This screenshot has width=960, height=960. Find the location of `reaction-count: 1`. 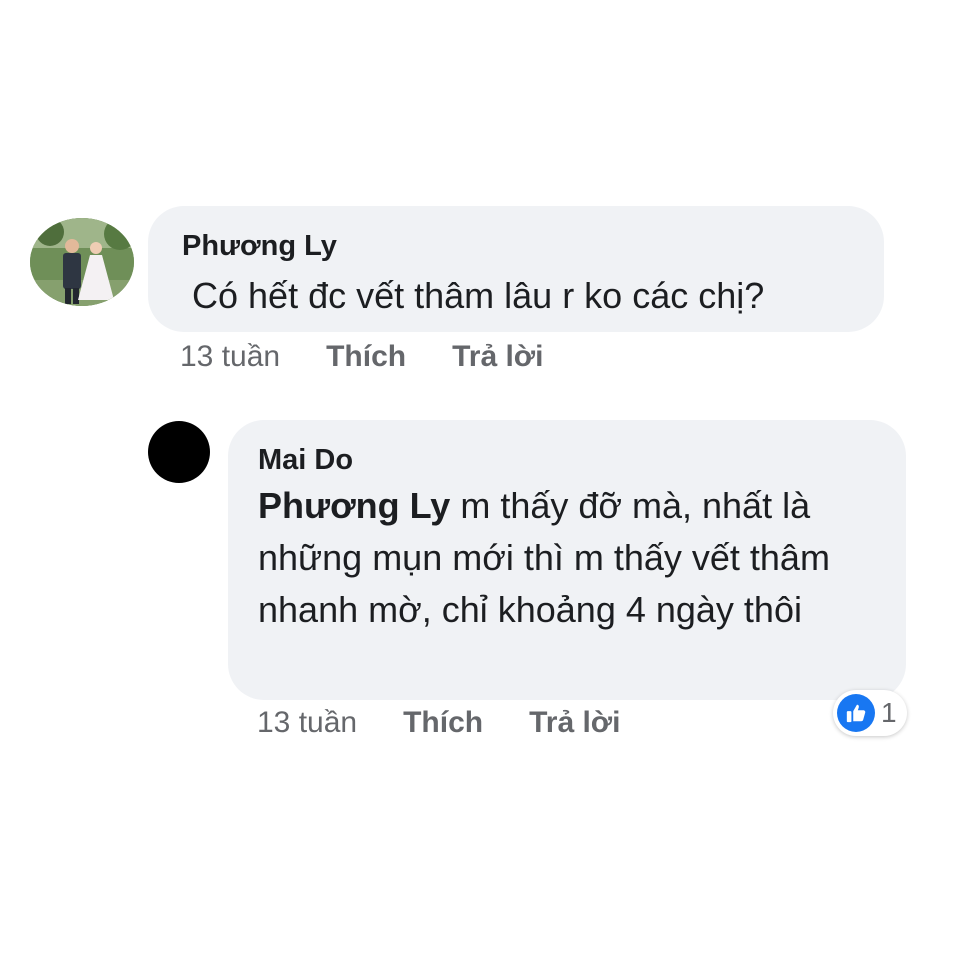

reaction-count: 1 is located at coordinates (889, 712).